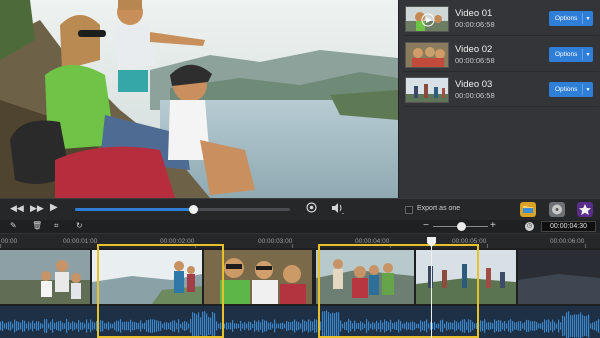 The image size is (600, 338). I want to click on clip-title: Video 01, so click(474, 13).